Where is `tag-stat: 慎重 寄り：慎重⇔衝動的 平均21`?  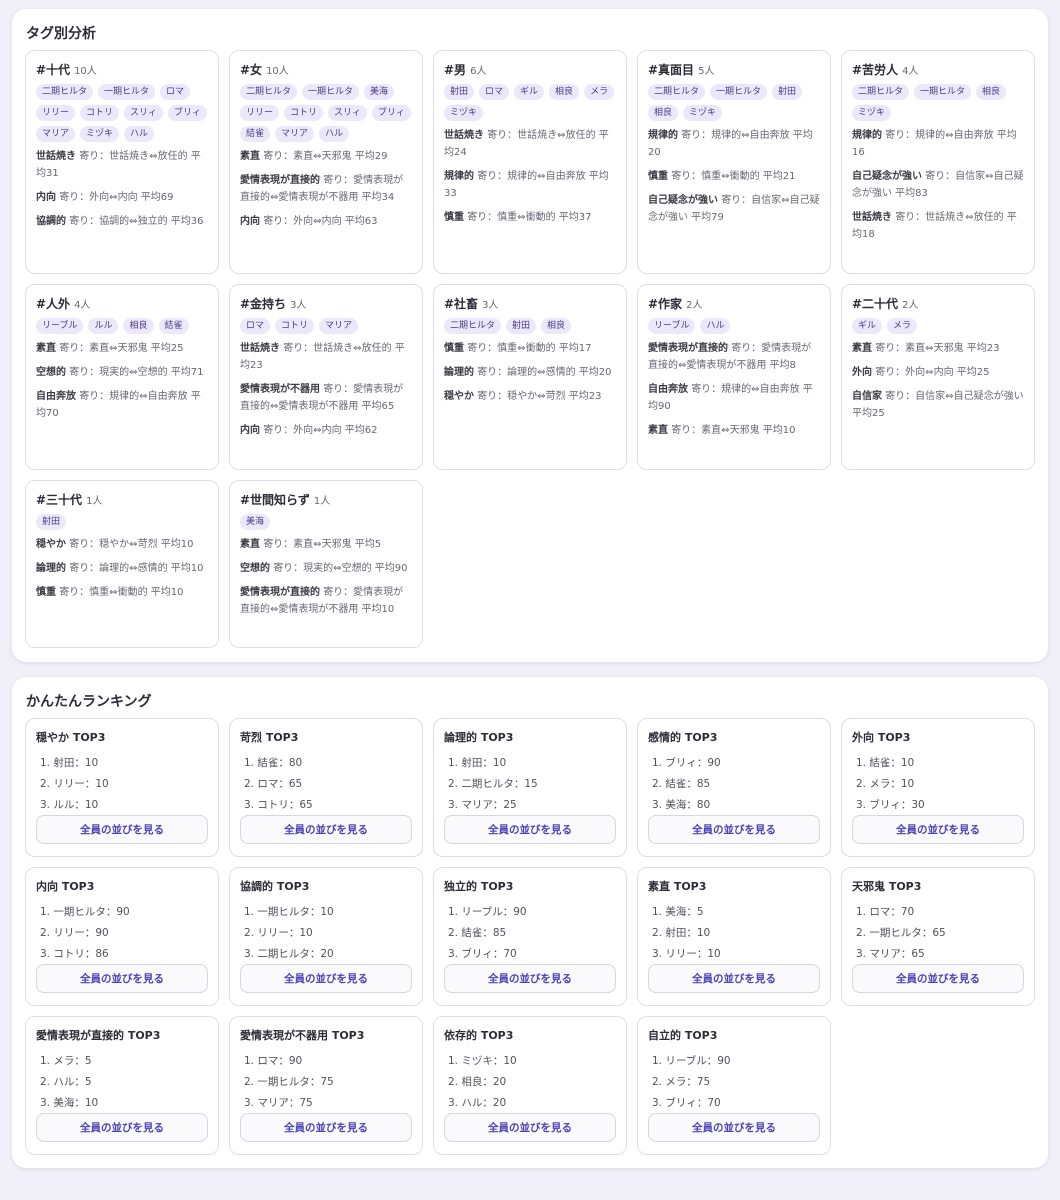
tag-stat: 慎重 寄り：慎重⇔衝動的 平均21 is located at coordinates (734, 176).